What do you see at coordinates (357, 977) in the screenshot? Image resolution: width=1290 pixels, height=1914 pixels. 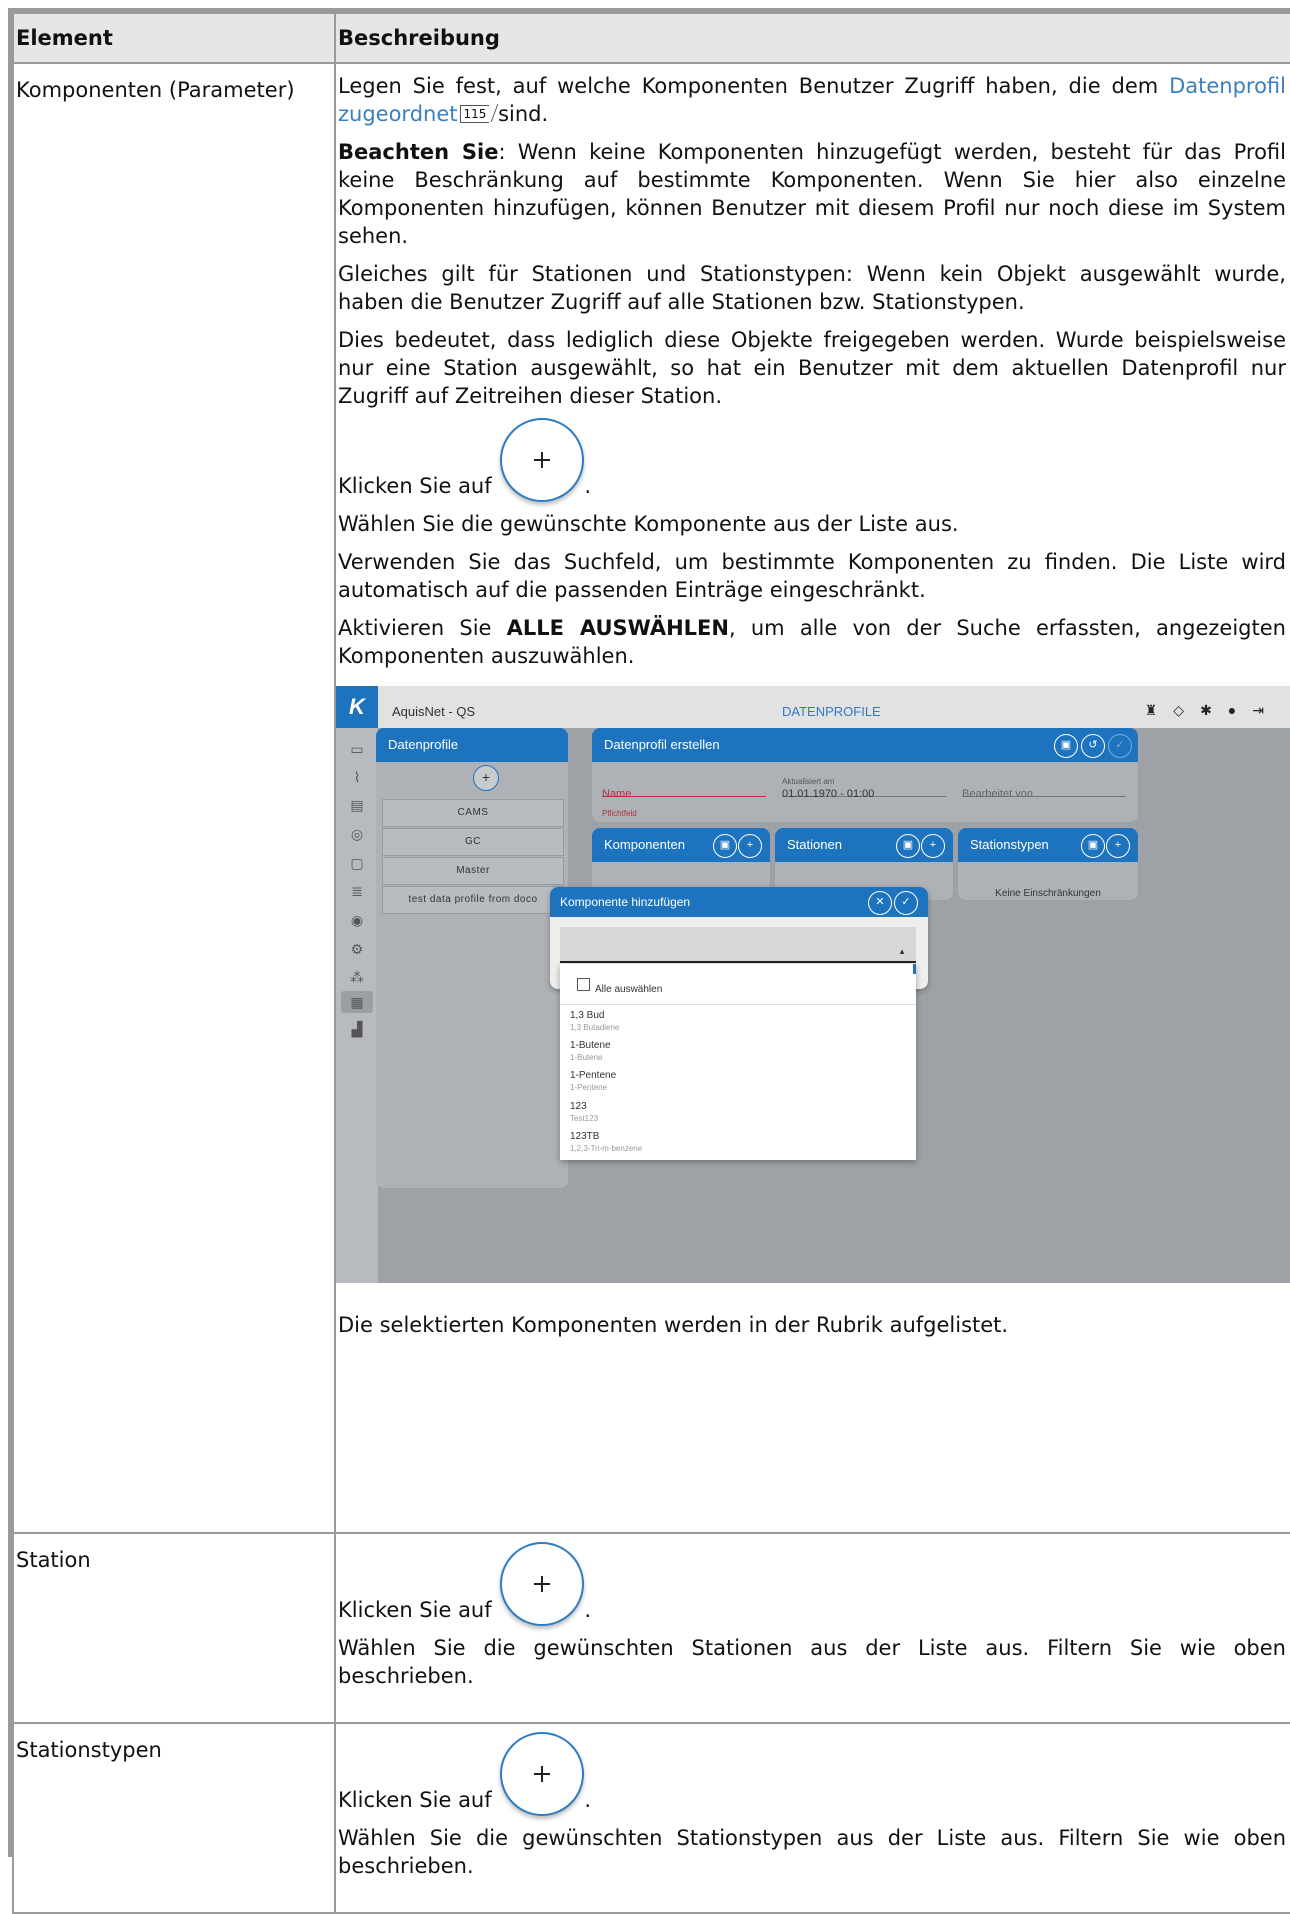 I see `group-icon: ⁂` at bounding box center [357, 977].